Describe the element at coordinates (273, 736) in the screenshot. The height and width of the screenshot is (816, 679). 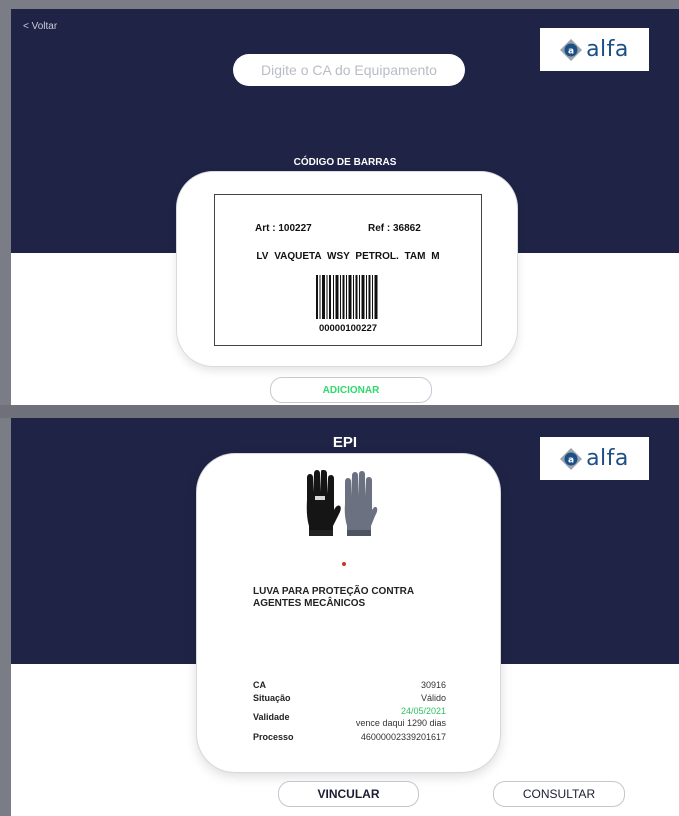
I see `processo-label: Processo` at that location.